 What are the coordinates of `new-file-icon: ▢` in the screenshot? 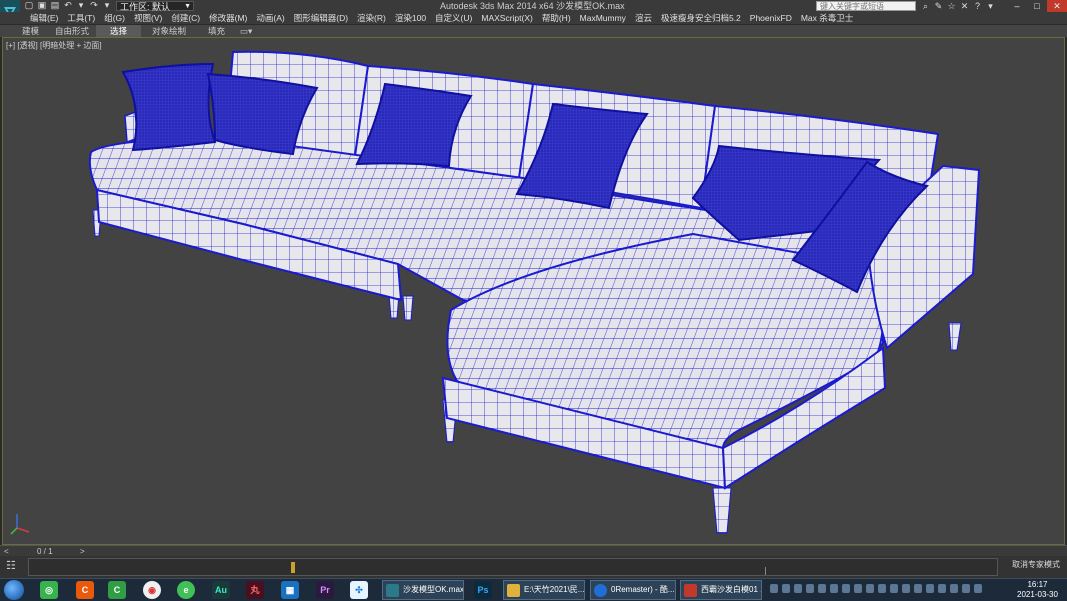 It's located at (29, 5).